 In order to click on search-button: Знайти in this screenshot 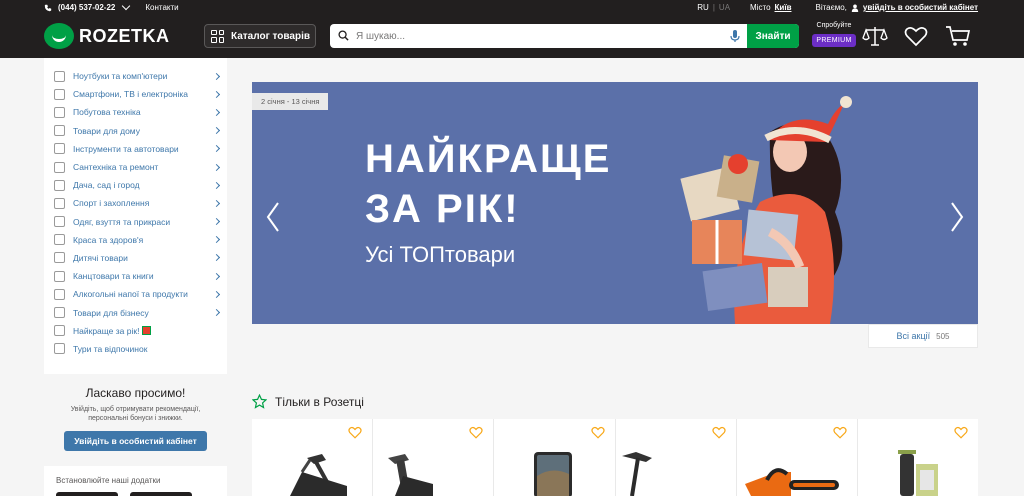, I will do `click(773, 36)`.